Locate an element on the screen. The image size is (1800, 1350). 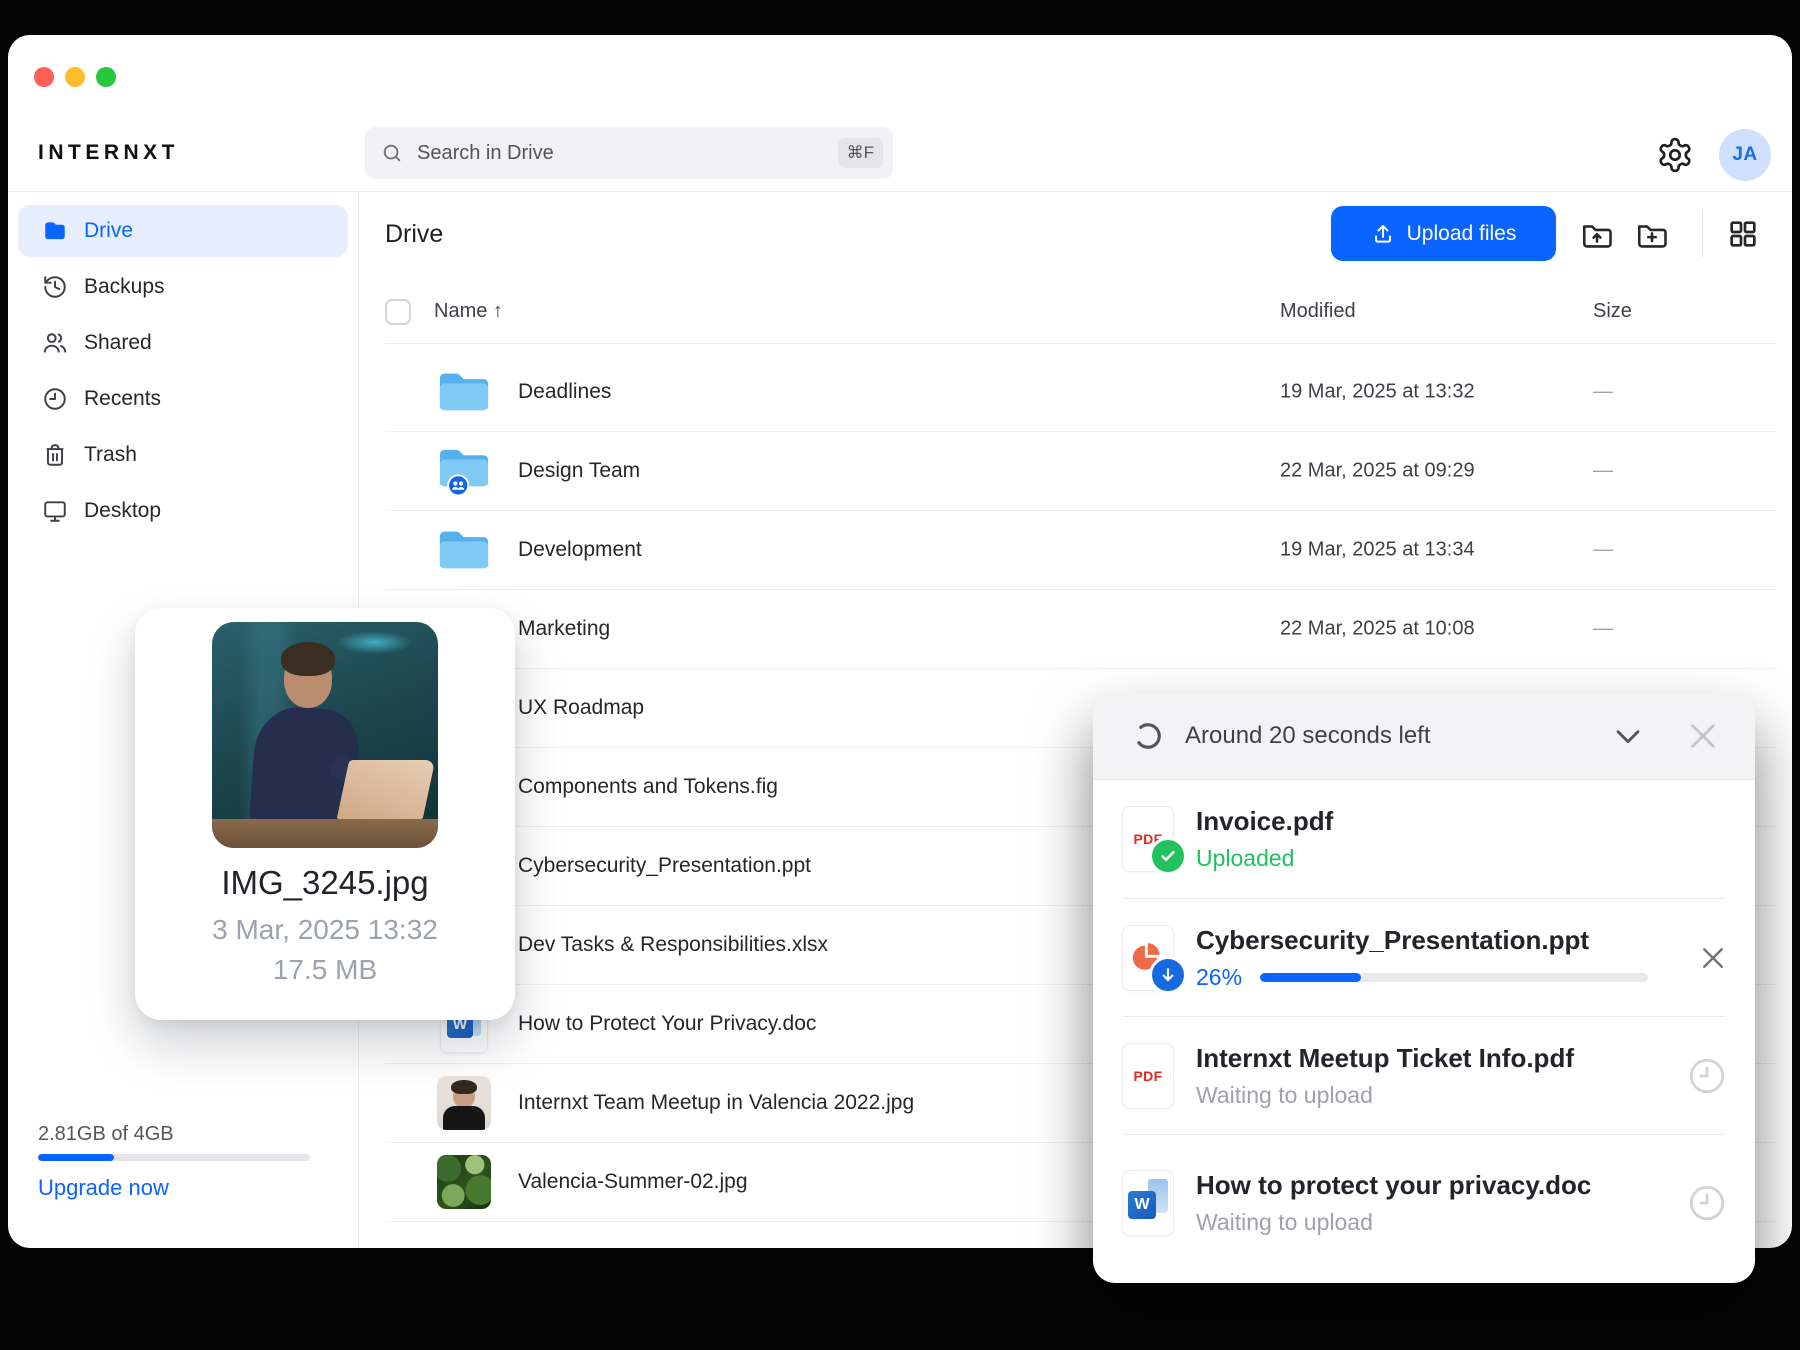
upload-item: PDF Invoice.pdf Uploaded is located at coordinates (1424, 839).